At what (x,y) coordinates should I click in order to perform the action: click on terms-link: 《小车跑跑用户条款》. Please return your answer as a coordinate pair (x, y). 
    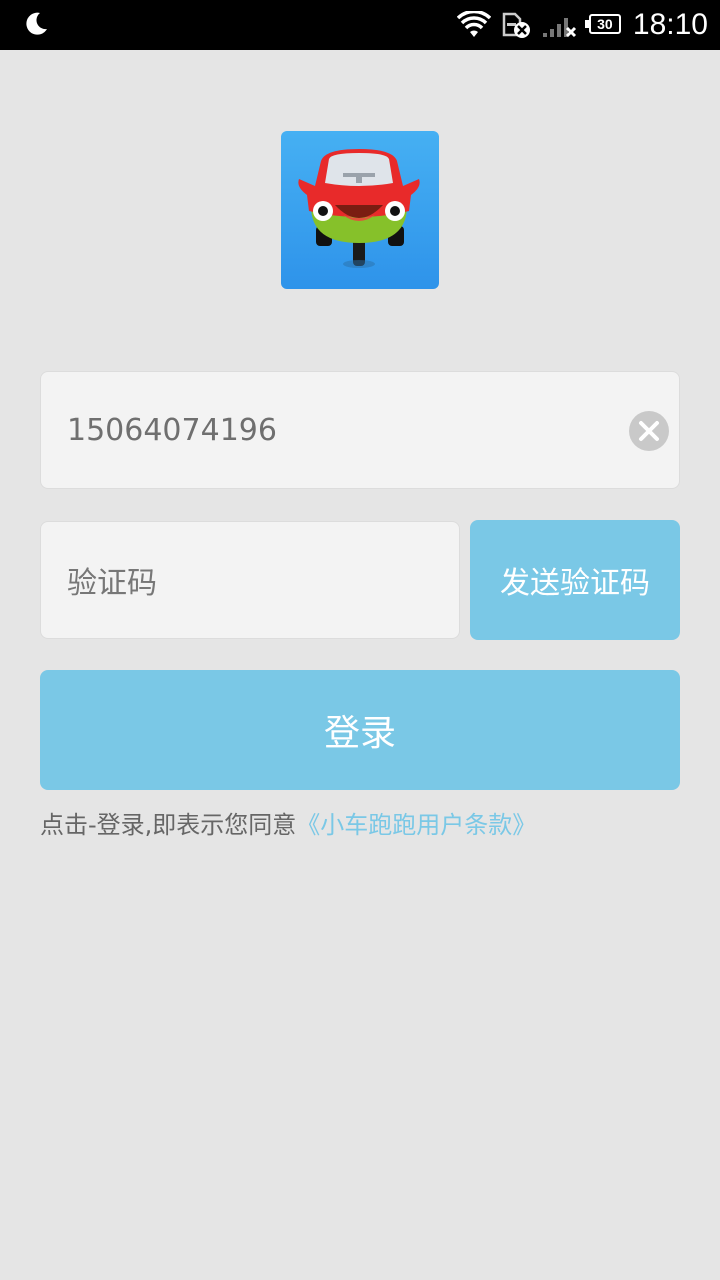
    Looking at the image, I should click on (416, 822).